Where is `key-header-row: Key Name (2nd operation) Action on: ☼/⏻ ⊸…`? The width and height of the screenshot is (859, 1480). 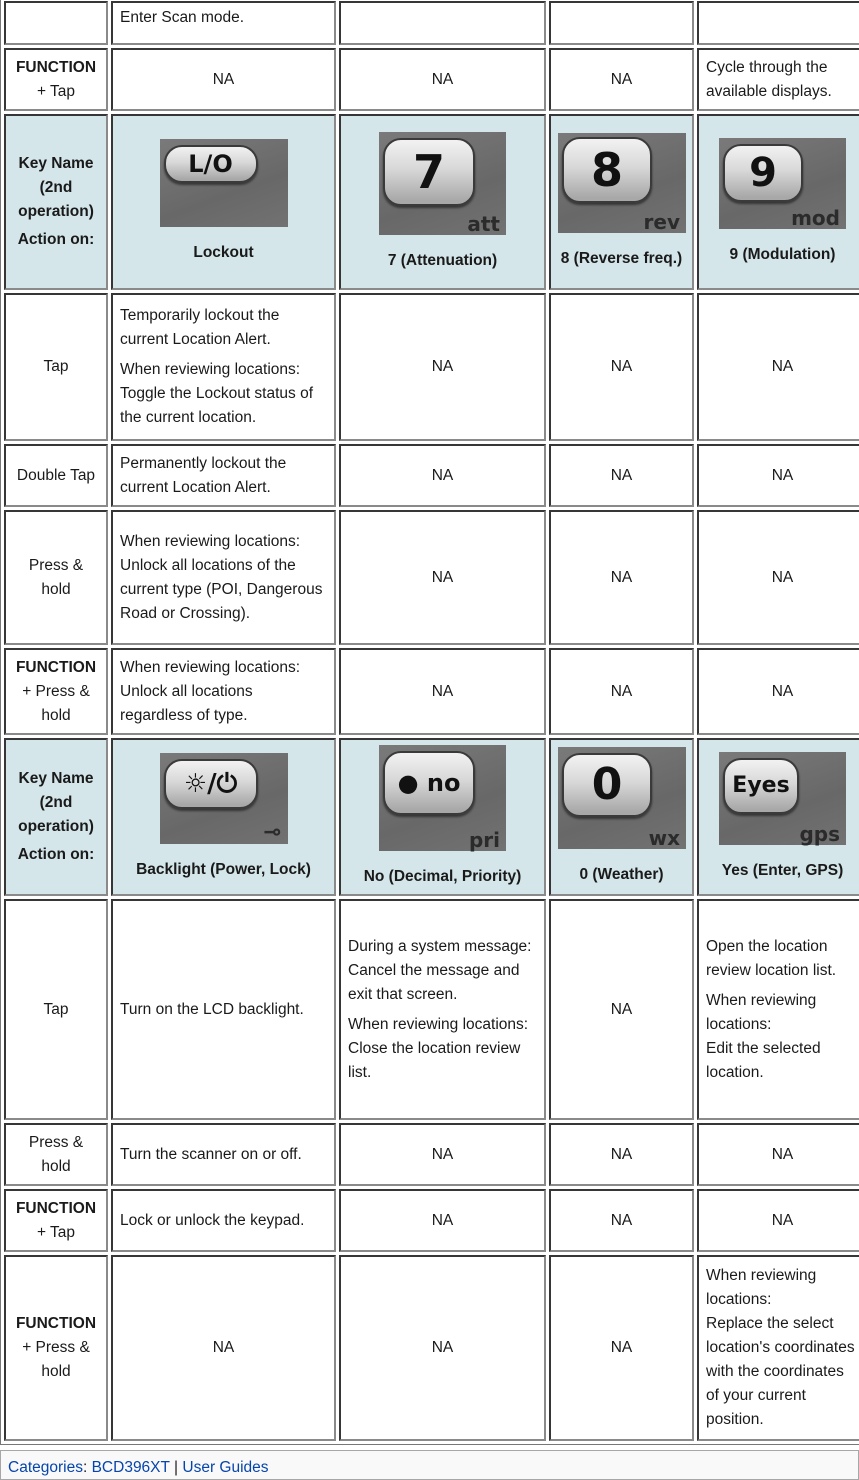
key-header-row: Key Name (2nd operation) Action on: ☼/⏻ ⊸… is located at coordinates (431, 817).